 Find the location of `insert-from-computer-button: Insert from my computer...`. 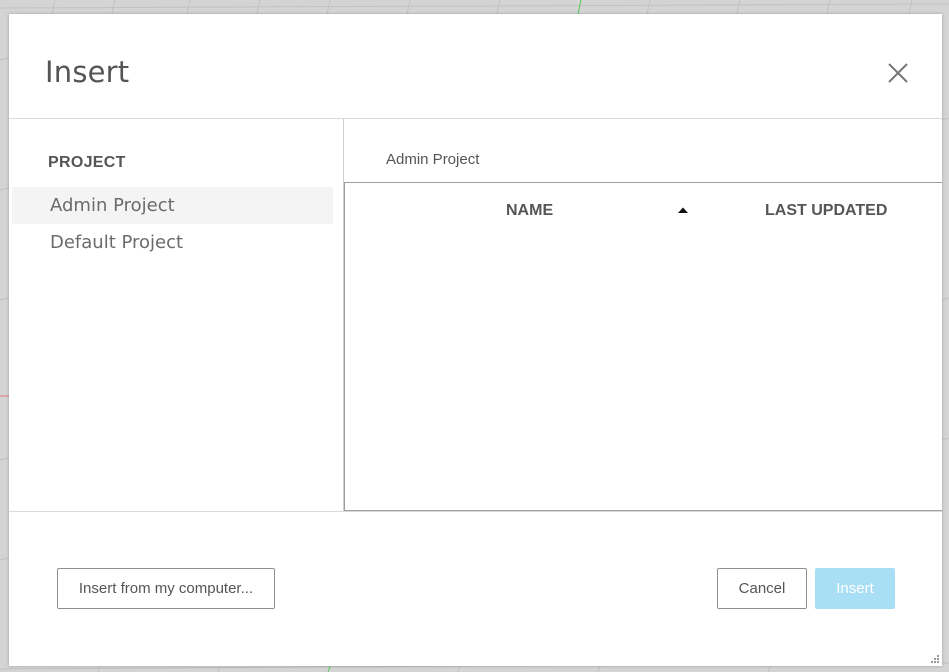

insert-from-computer-button: Insert from my computer... is located at coordinates (166, 588).